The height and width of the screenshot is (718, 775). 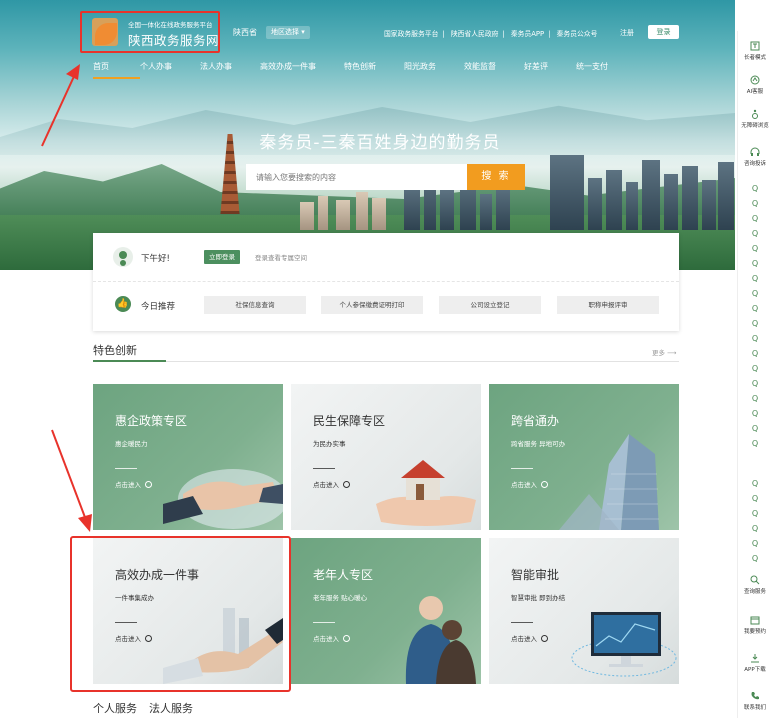 What do you see at coordinates (755, 157) in the screenshot?
I see `sidebar-item-consult: 咨询投诉` at bounding box center [755, 157].